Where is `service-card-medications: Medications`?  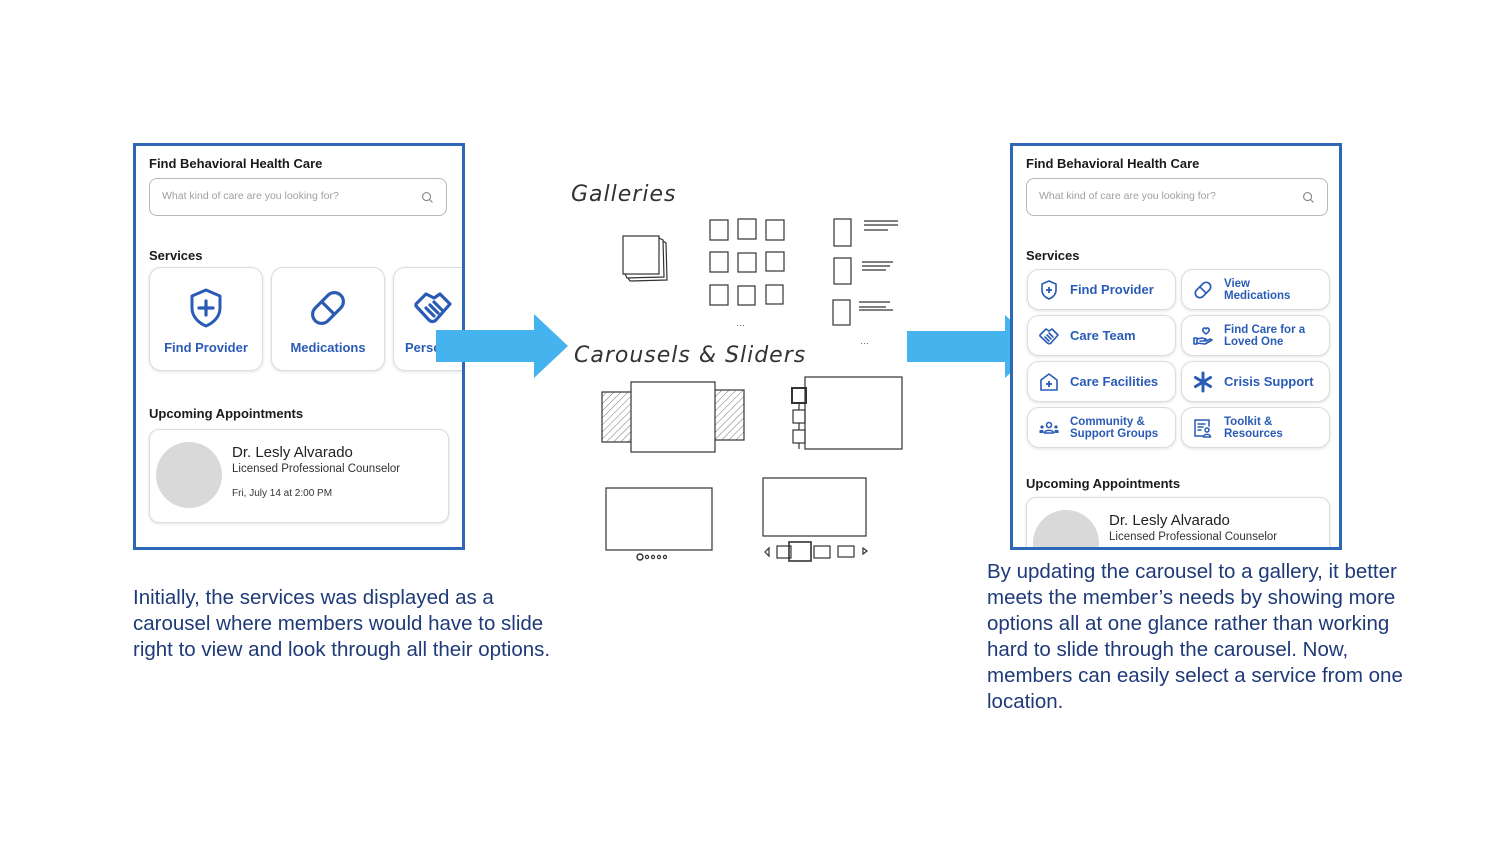 service-card-medications: Medications is located at coordinates (328, 319).